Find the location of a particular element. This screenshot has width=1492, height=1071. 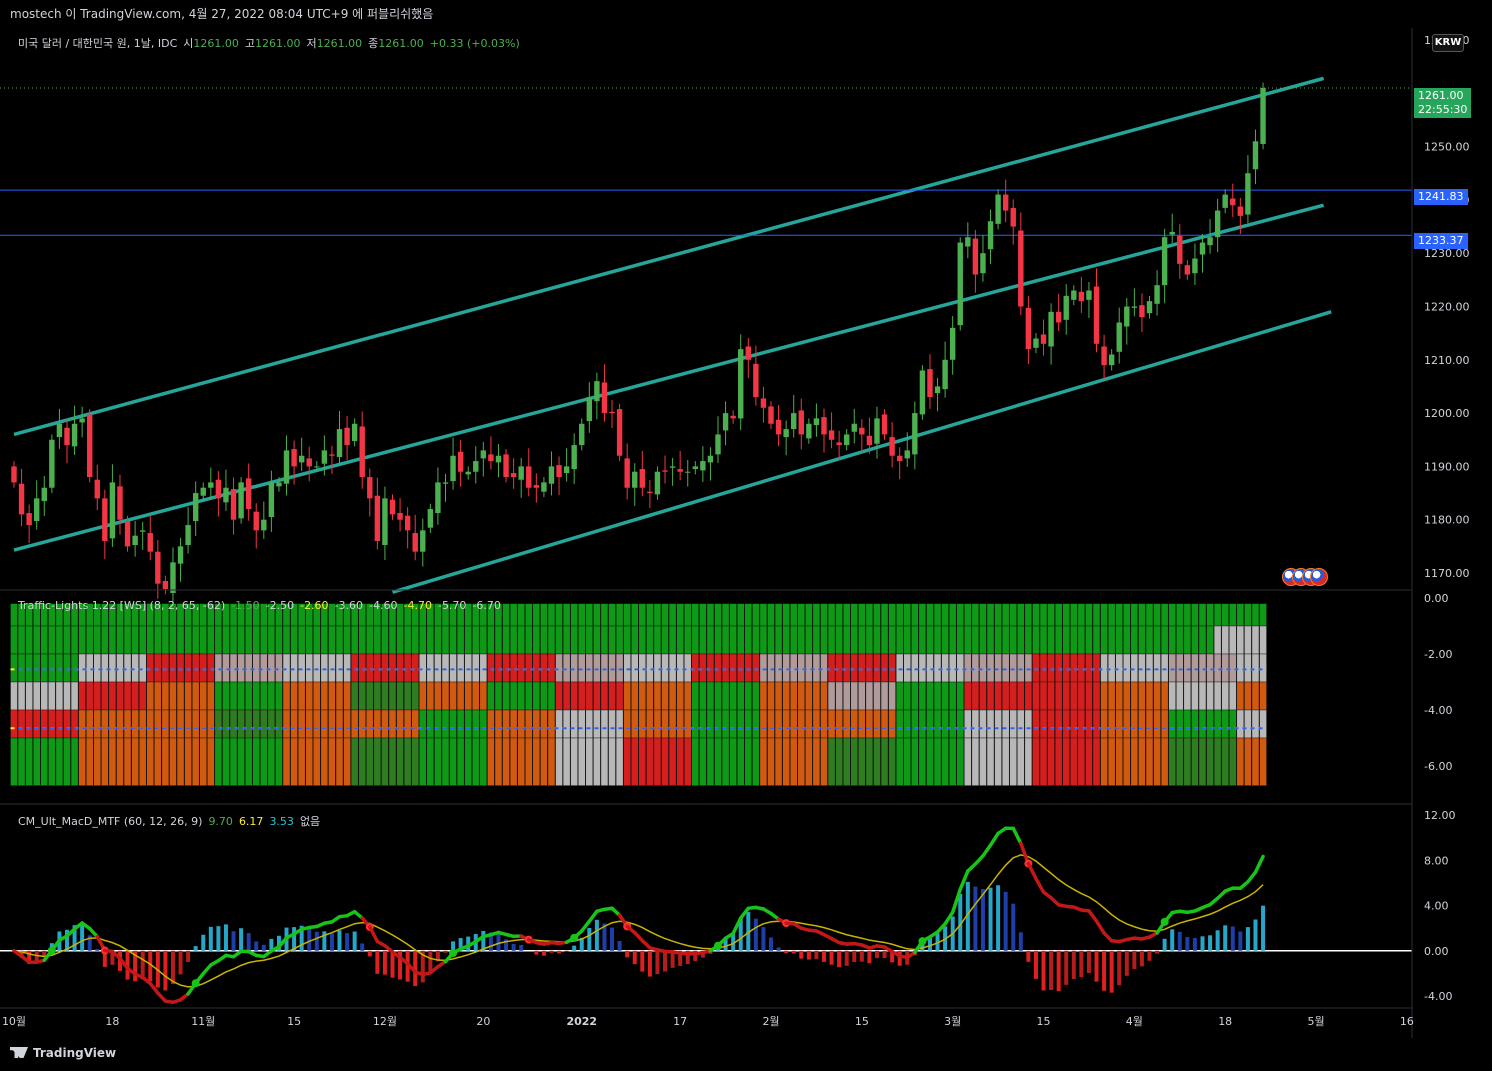

symbol-name: 미국 달러 / 대한민국 원, 1날, IDC is located at coordinates (97, 43).